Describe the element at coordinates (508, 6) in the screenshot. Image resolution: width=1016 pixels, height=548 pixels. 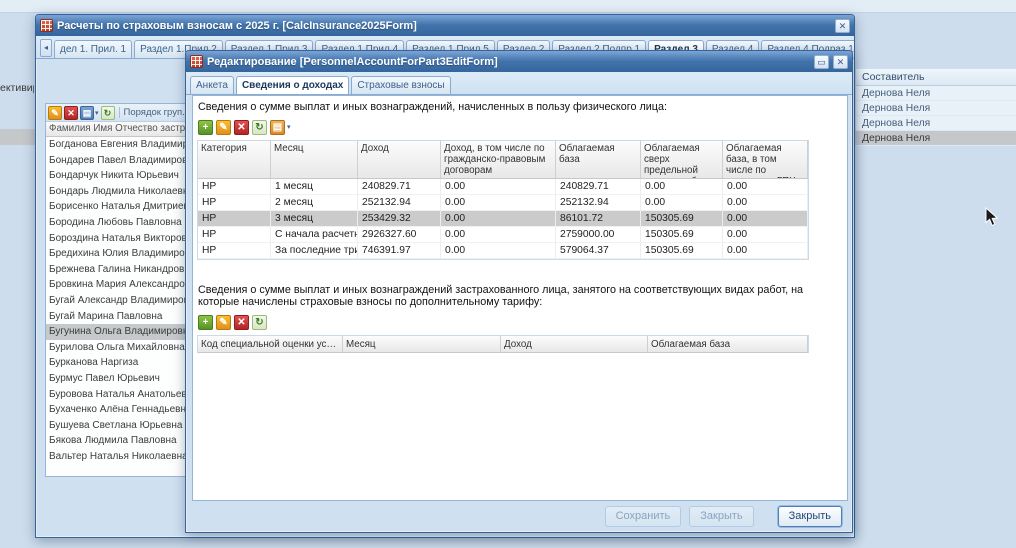
I see `desktop-top-band` at that location.